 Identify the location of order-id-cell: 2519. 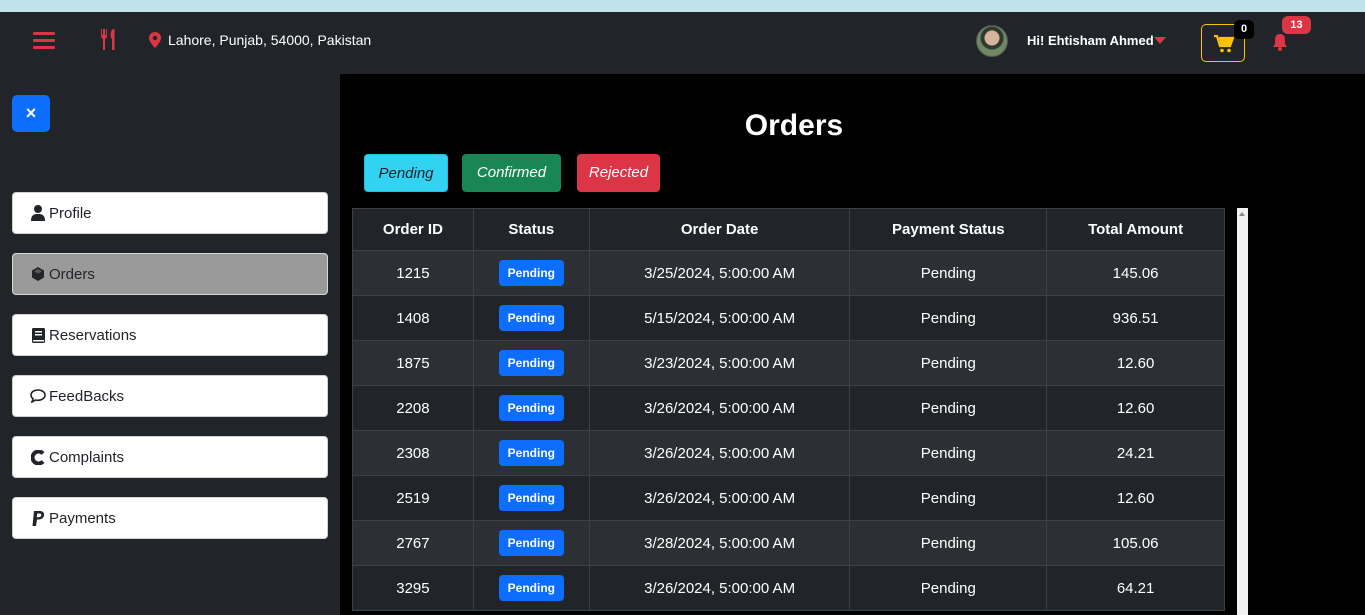
(413, 498).